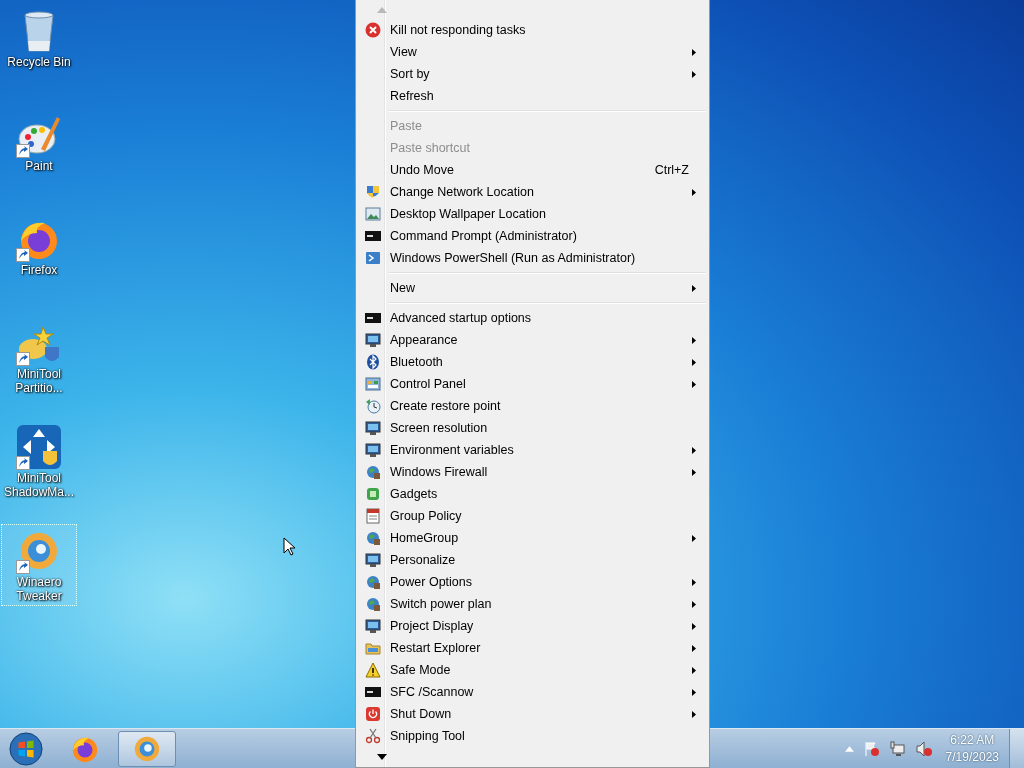 This screenshot has width=1024, height=768. What do you see at coordinates (532, 170) in the screenshot?
I see `menu-item: Undo Move Ctrl+Z` at bounding box center [532, 170].